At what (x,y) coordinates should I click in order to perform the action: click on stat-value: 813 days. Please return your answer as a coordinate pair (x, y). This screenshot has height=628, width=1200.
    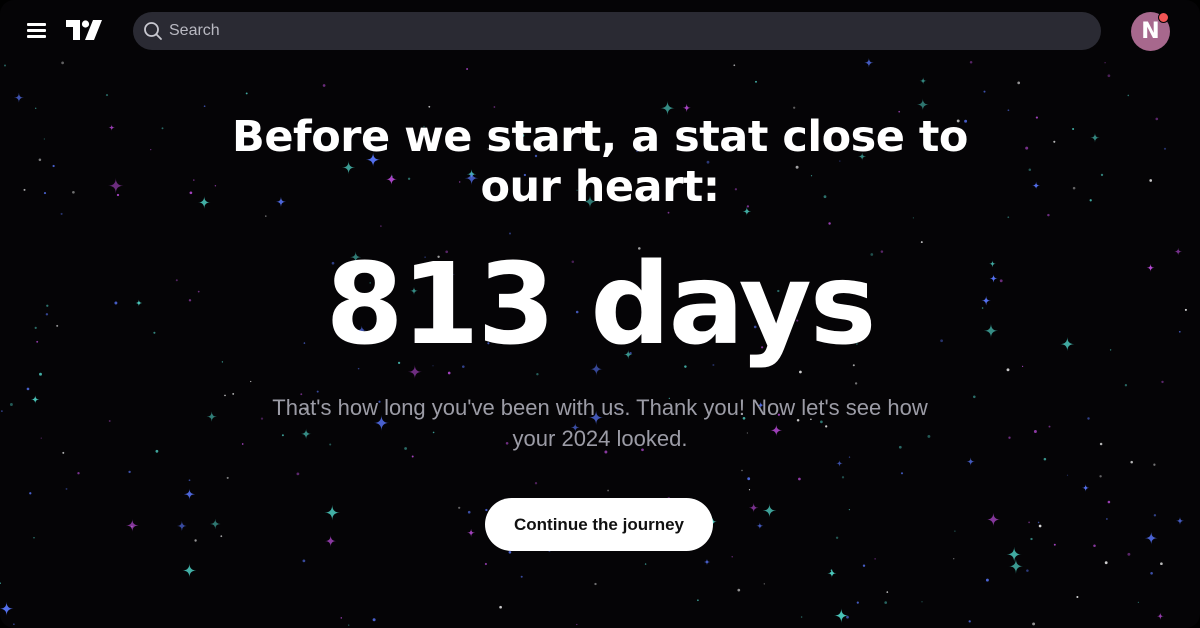
    Looking at the image, I should click on (601, 305).